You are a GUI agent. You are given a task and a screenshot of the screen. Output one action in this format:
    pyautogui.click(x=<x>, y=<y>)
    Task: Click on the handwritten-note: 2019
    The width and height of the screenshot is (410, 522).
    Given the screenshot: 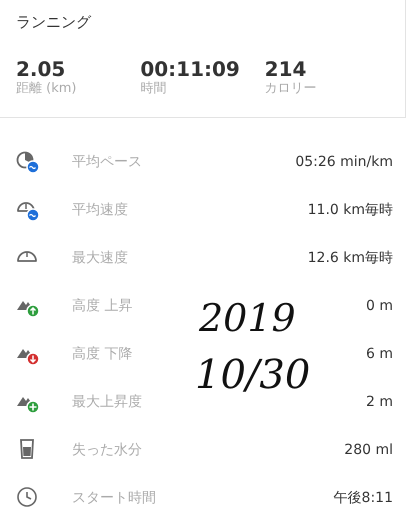 What is the action you would take?
    pyautogui.click(x=247, y=318)
    